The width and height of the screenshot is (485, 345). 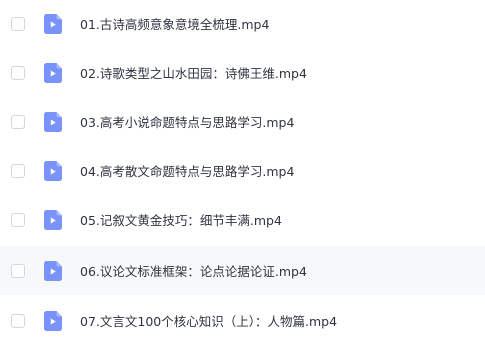 I want to click on file-row: 01.古诗高频意象意境全梳理.mp4, so click(x=242, y=24).